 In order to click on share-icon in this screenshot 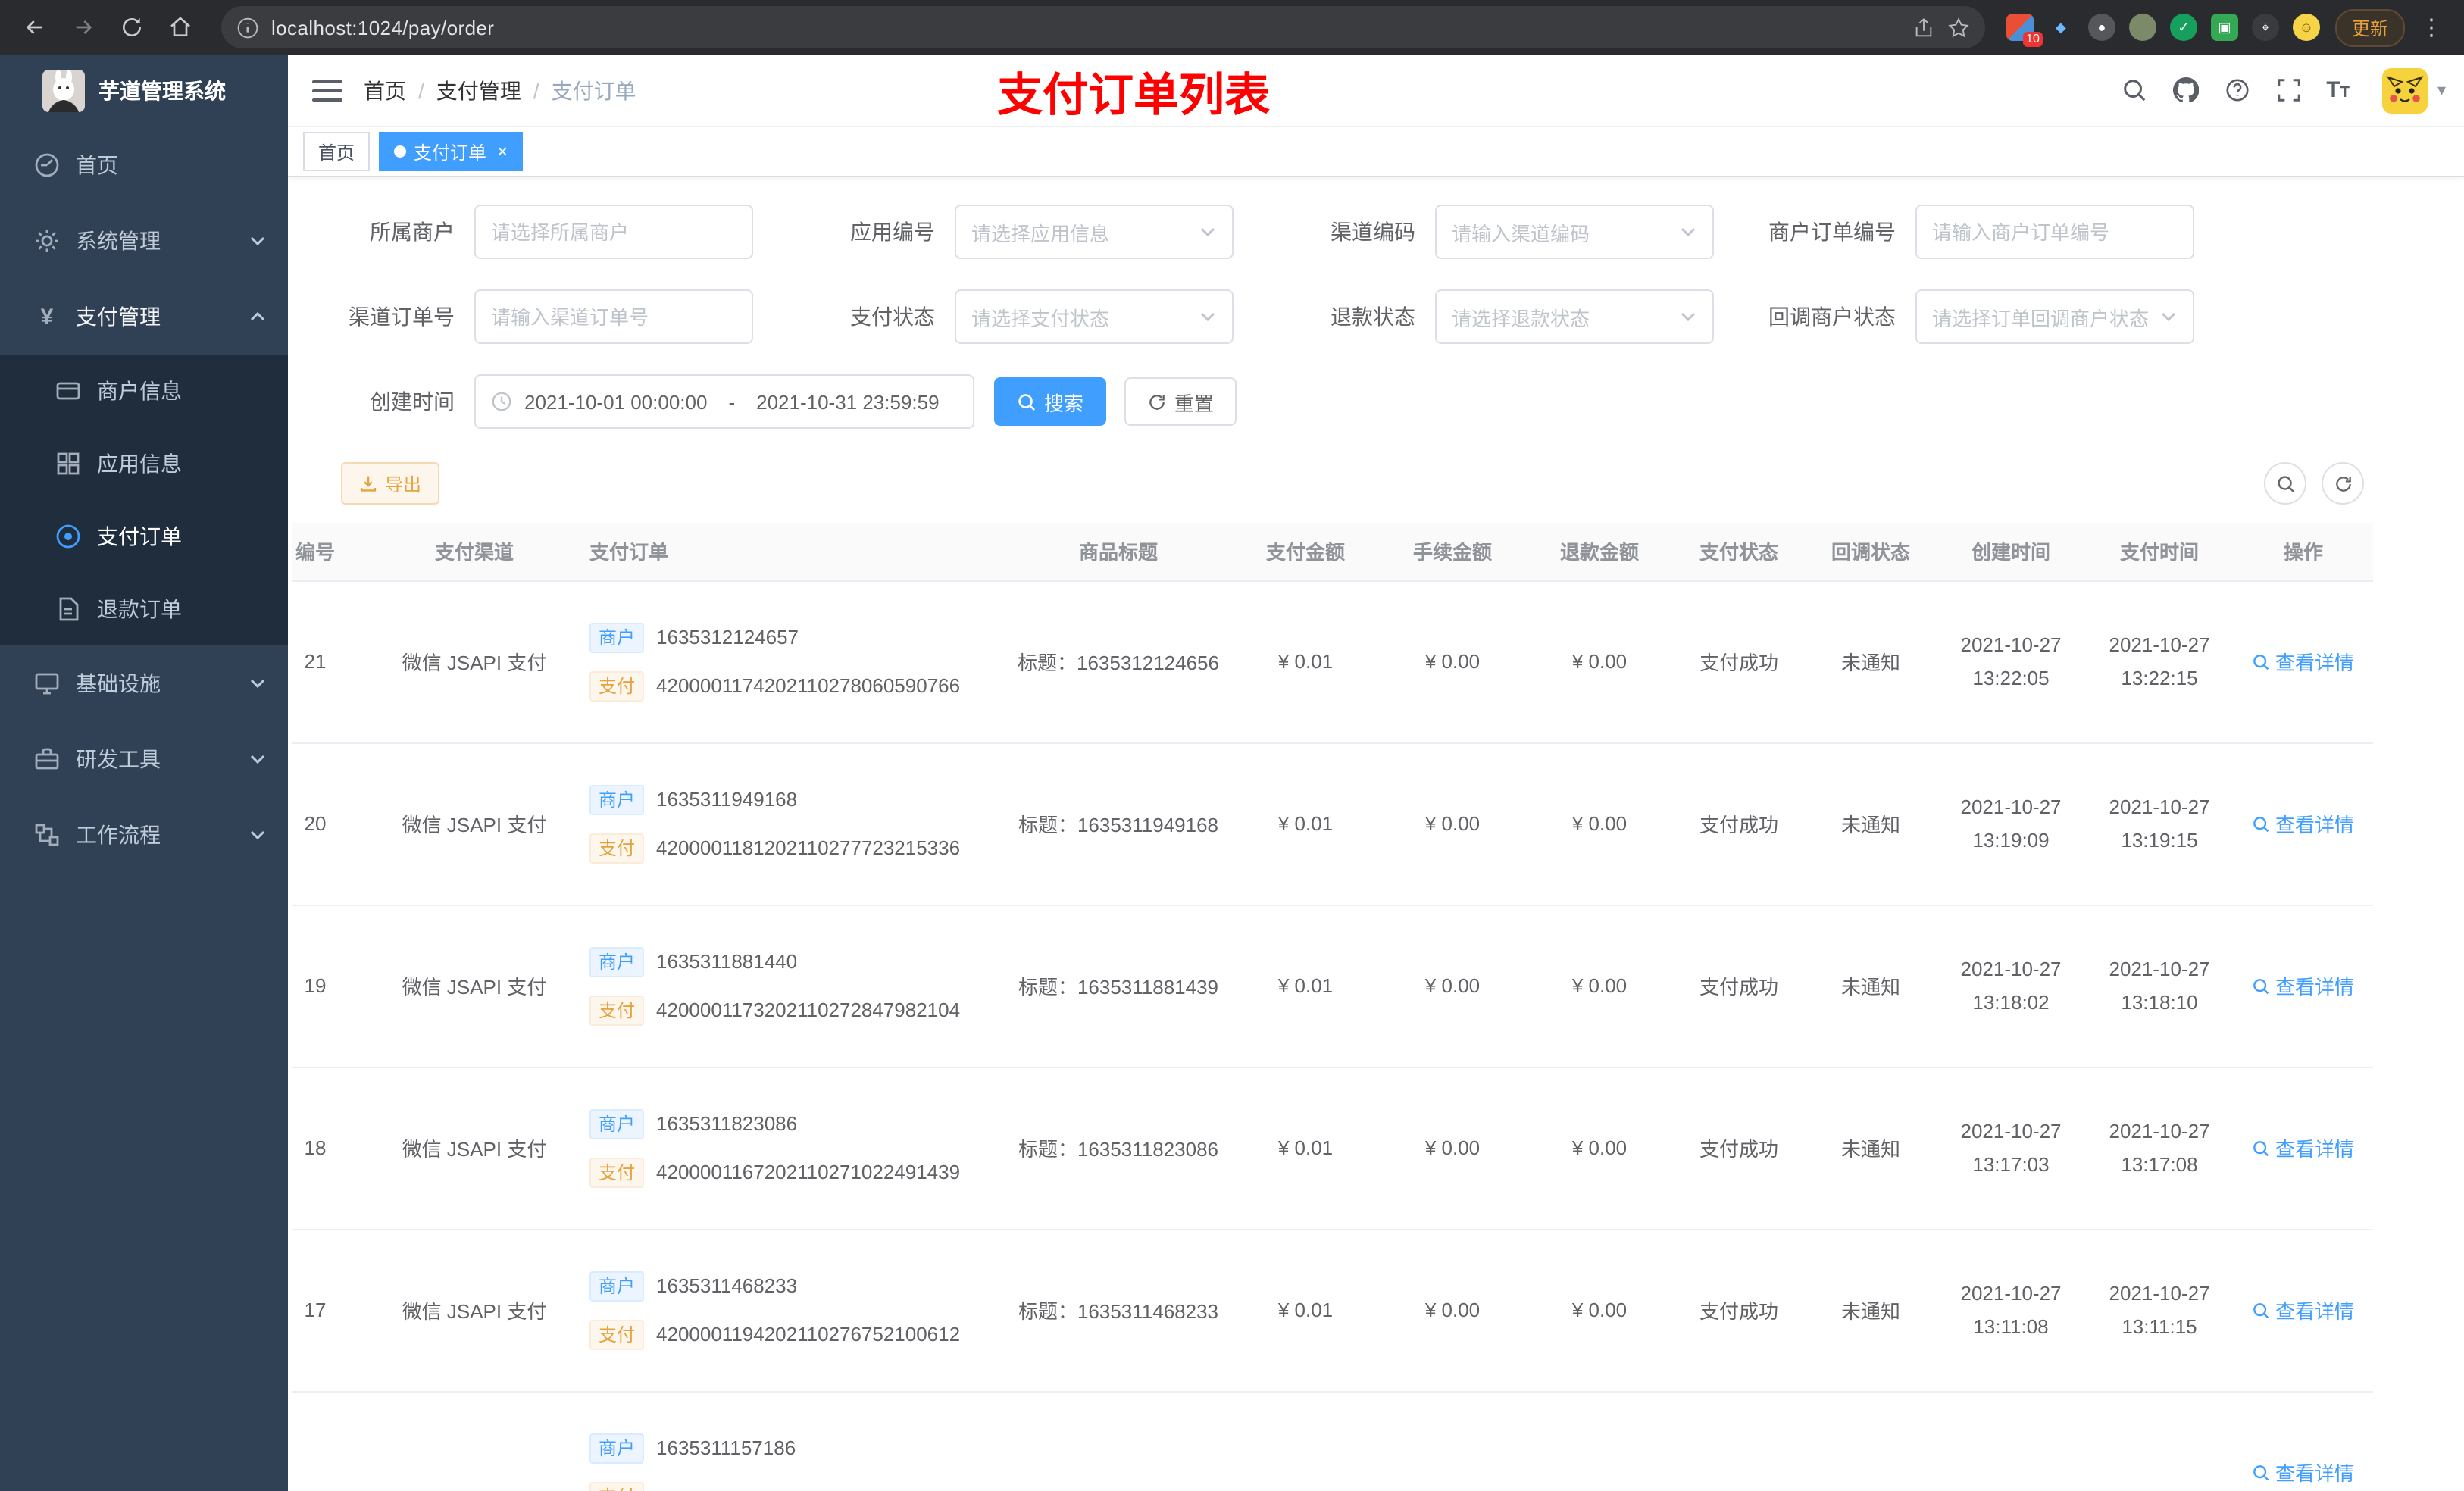, I will do `click(1923, 27)`.